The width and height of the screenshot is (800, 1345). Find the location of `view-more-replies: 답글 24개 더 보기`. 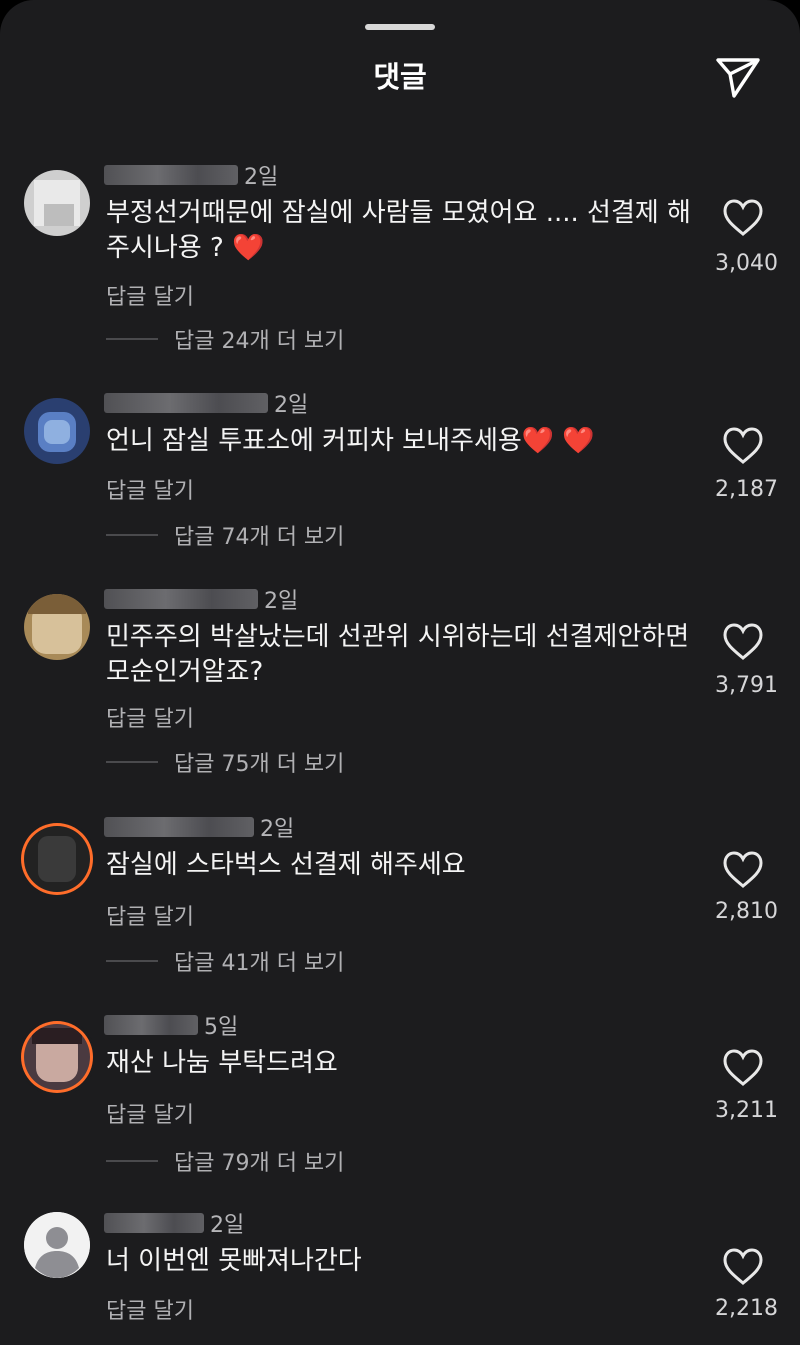

view-more-replies: 답글 24개 더 보기 is located at coordinates (225, 339).